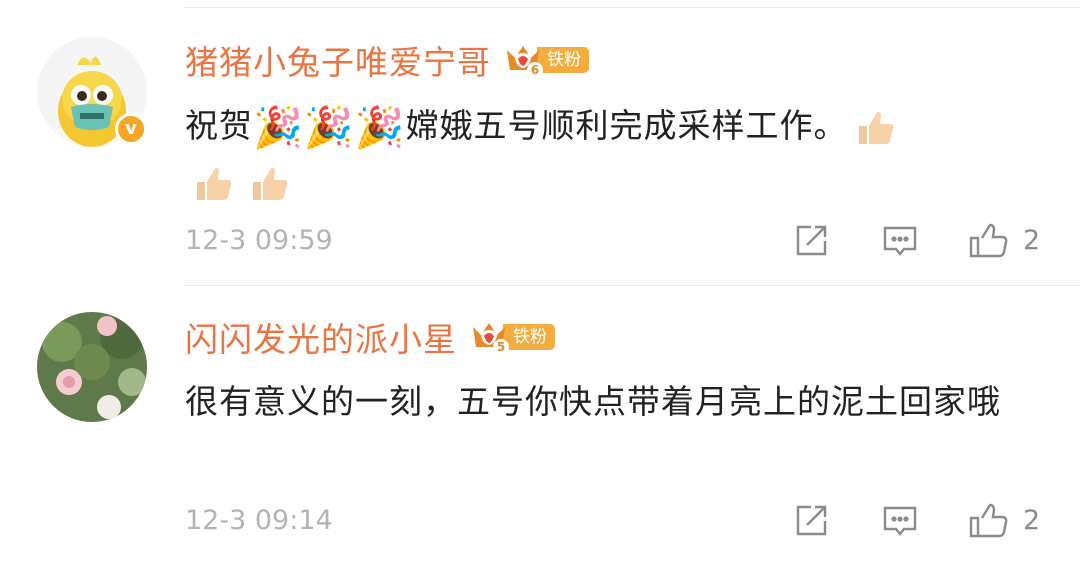  I want to click on name-row: 闪闪发光的派小星 5 铁粉, so click(370, 338).